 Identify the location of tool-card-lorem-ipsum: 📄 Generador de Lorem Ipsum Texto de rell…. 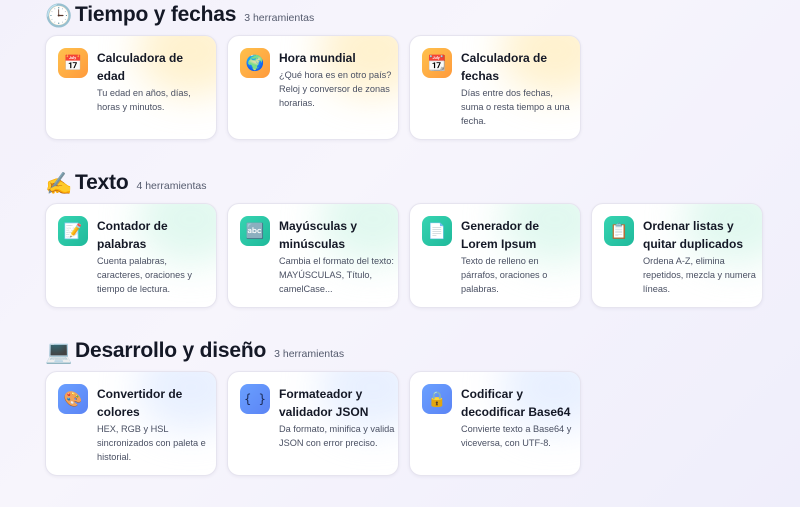
(495, 255).